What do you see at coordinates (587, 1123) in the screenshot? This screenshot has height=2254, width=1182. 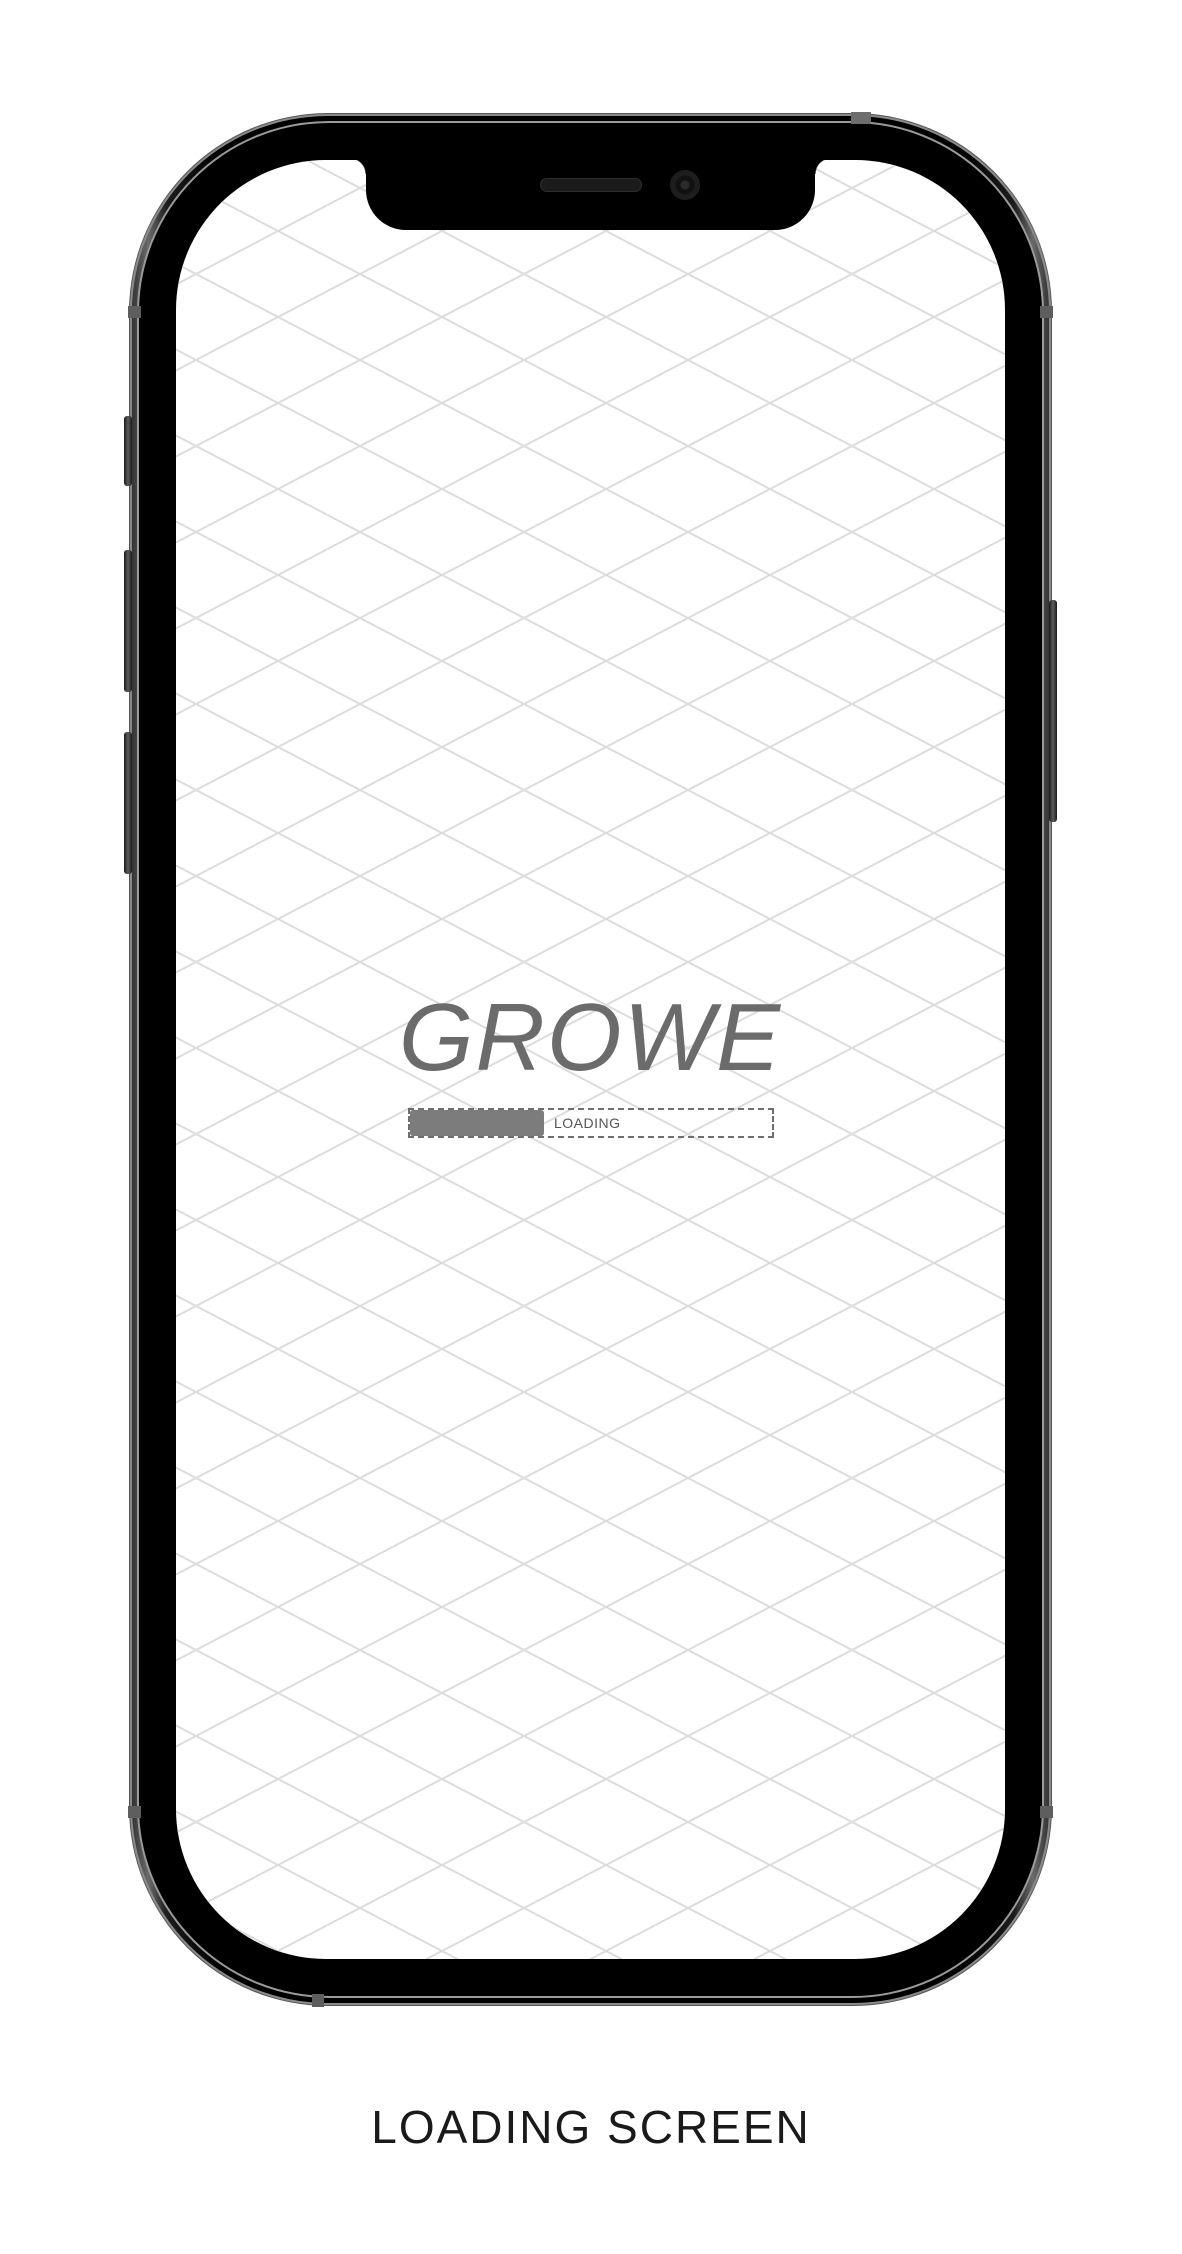 I see `loading-label: LOADING` at bounding box center [587, 1123].